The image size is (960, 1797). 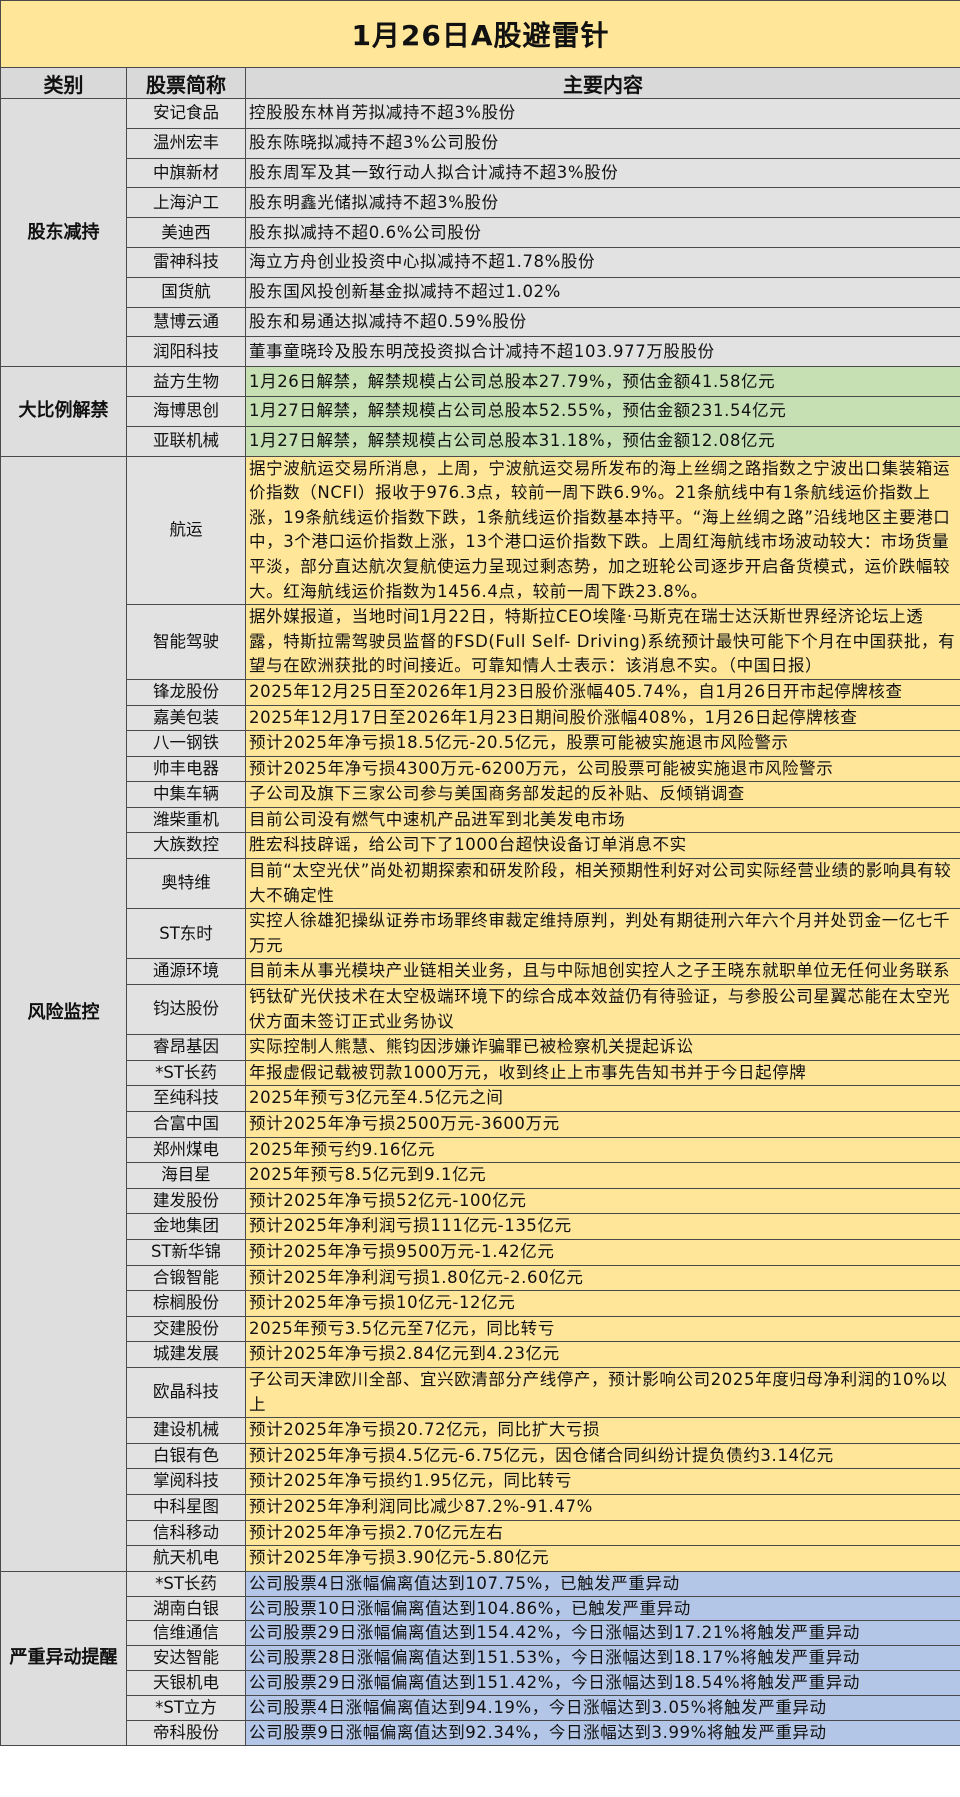 I want to click on table-row: 航天机电 预计2025年净亏损3.90亿元-5.80亿元, so click(x=480, y=1558).